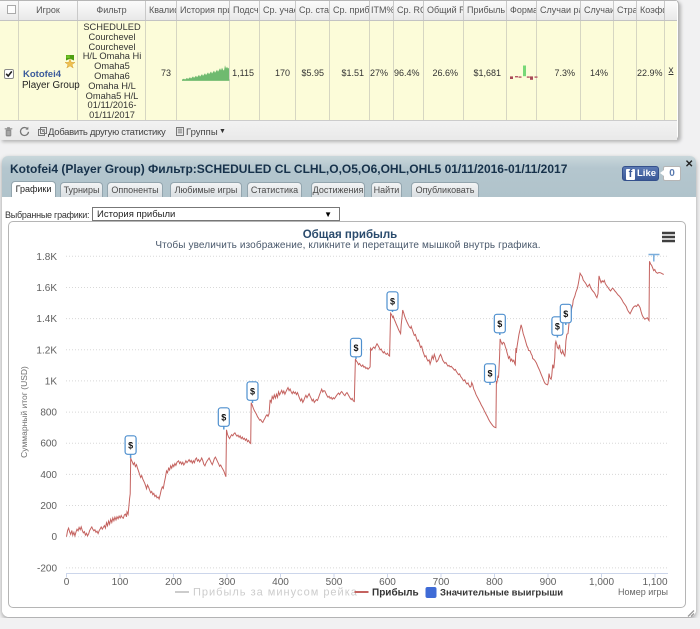 The height and width of the screenshot is (629, 700). What do you see at coordinates (548, 582) in the screenshot?
I see `svg-text: 900` at bounding box center [548, 582].